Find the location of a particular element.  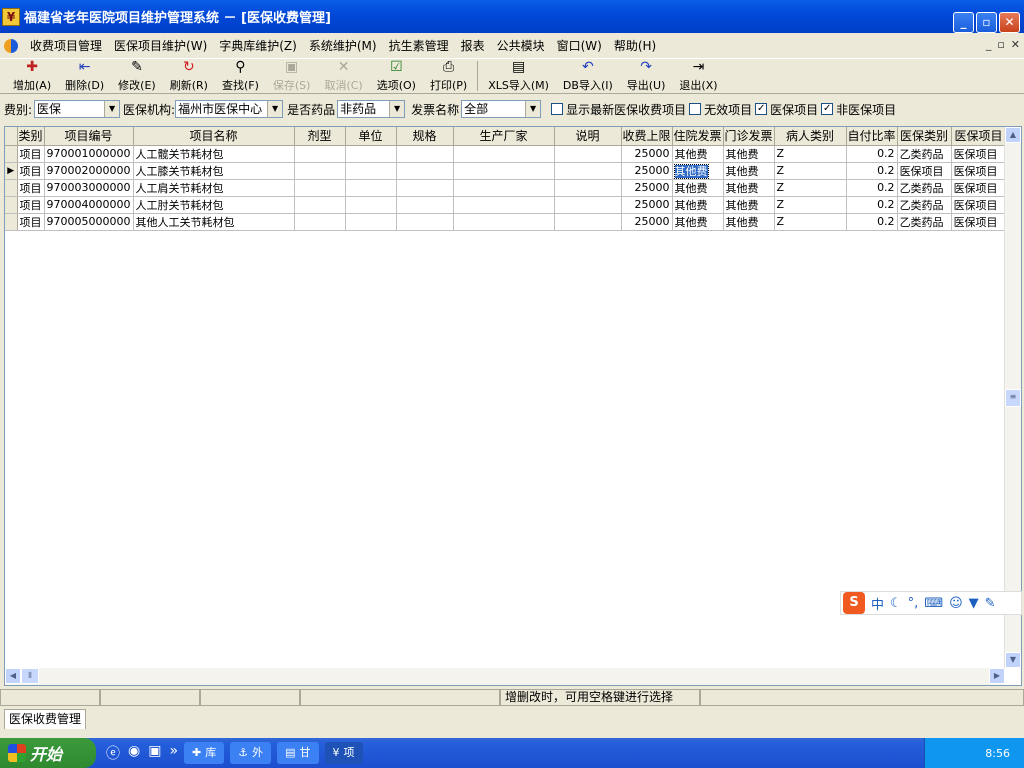

table-cell: 970002000000 is located at coordinates (89, 171).